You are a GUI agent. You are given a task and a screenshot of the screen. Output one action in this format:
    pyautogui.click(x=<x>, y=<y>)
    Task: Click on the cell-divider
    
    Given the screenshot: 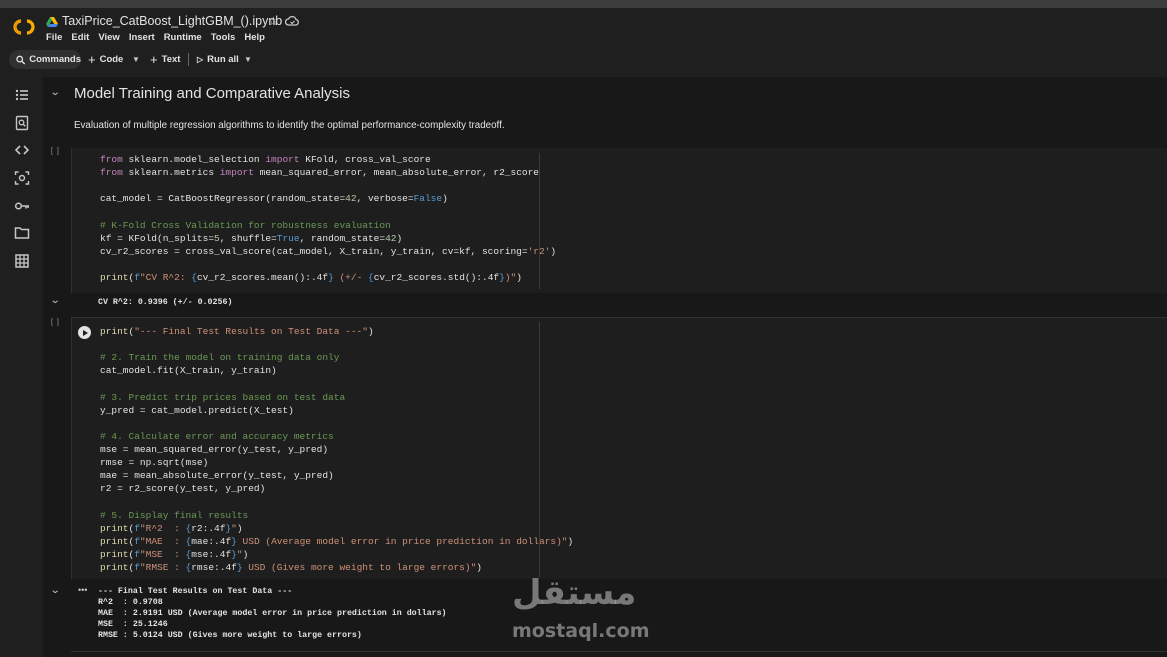 What is the action you would take?
    pyautogui.click(x=619, y=651)
    